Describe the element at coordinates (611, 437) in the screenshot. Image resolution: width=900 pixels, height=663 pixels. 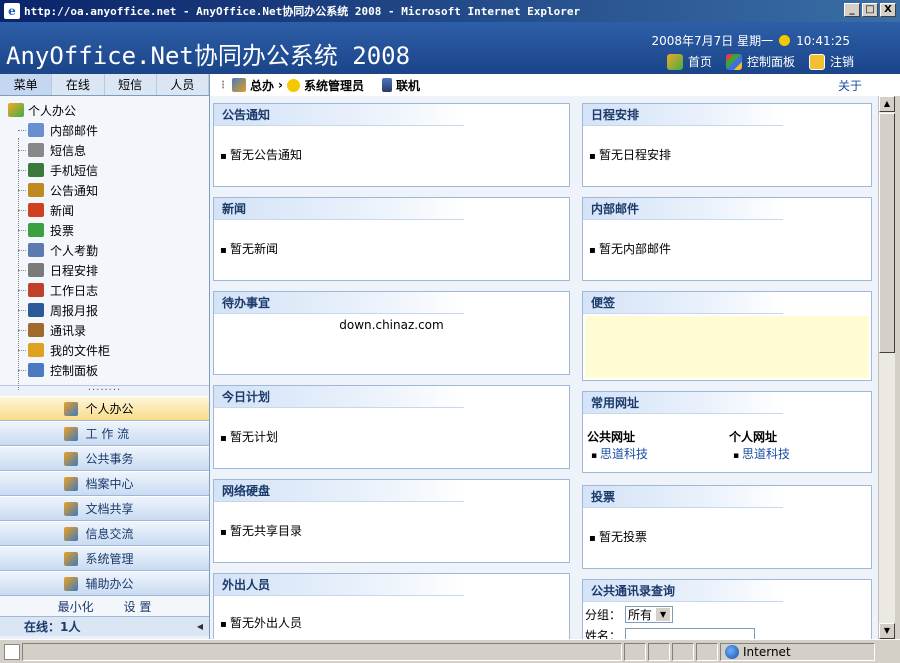
I see `public-links-heading: 公共网址` at that location.